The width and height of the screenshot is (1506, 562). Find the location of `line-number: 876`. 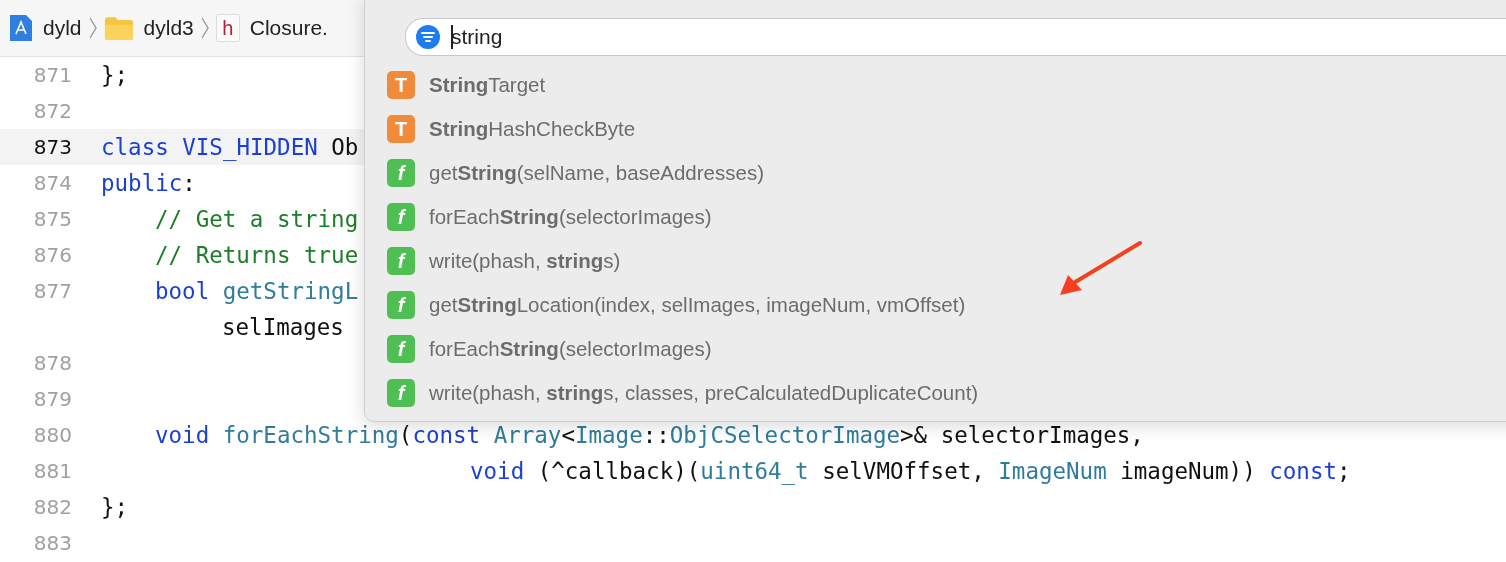

line-number: 876 is located at coordinates (52, 255).